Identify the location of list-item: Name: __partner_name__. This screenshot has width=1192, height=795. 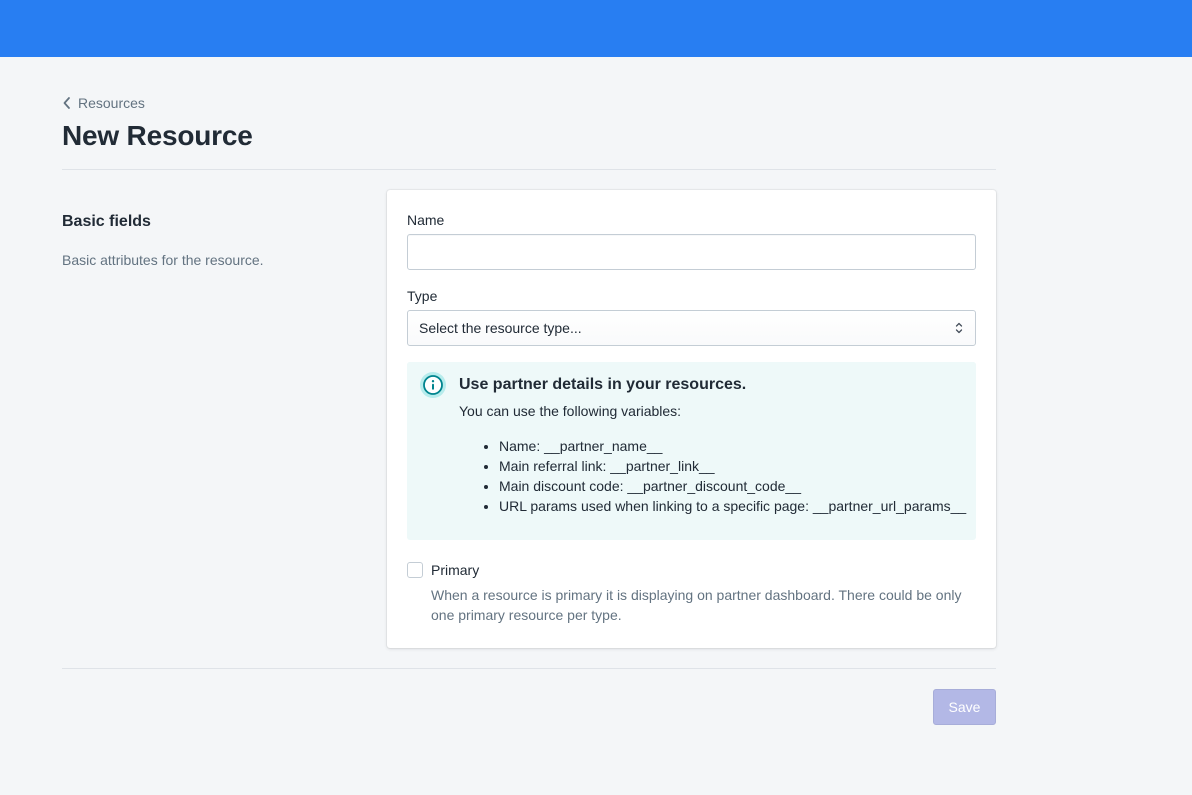
(732, 446).